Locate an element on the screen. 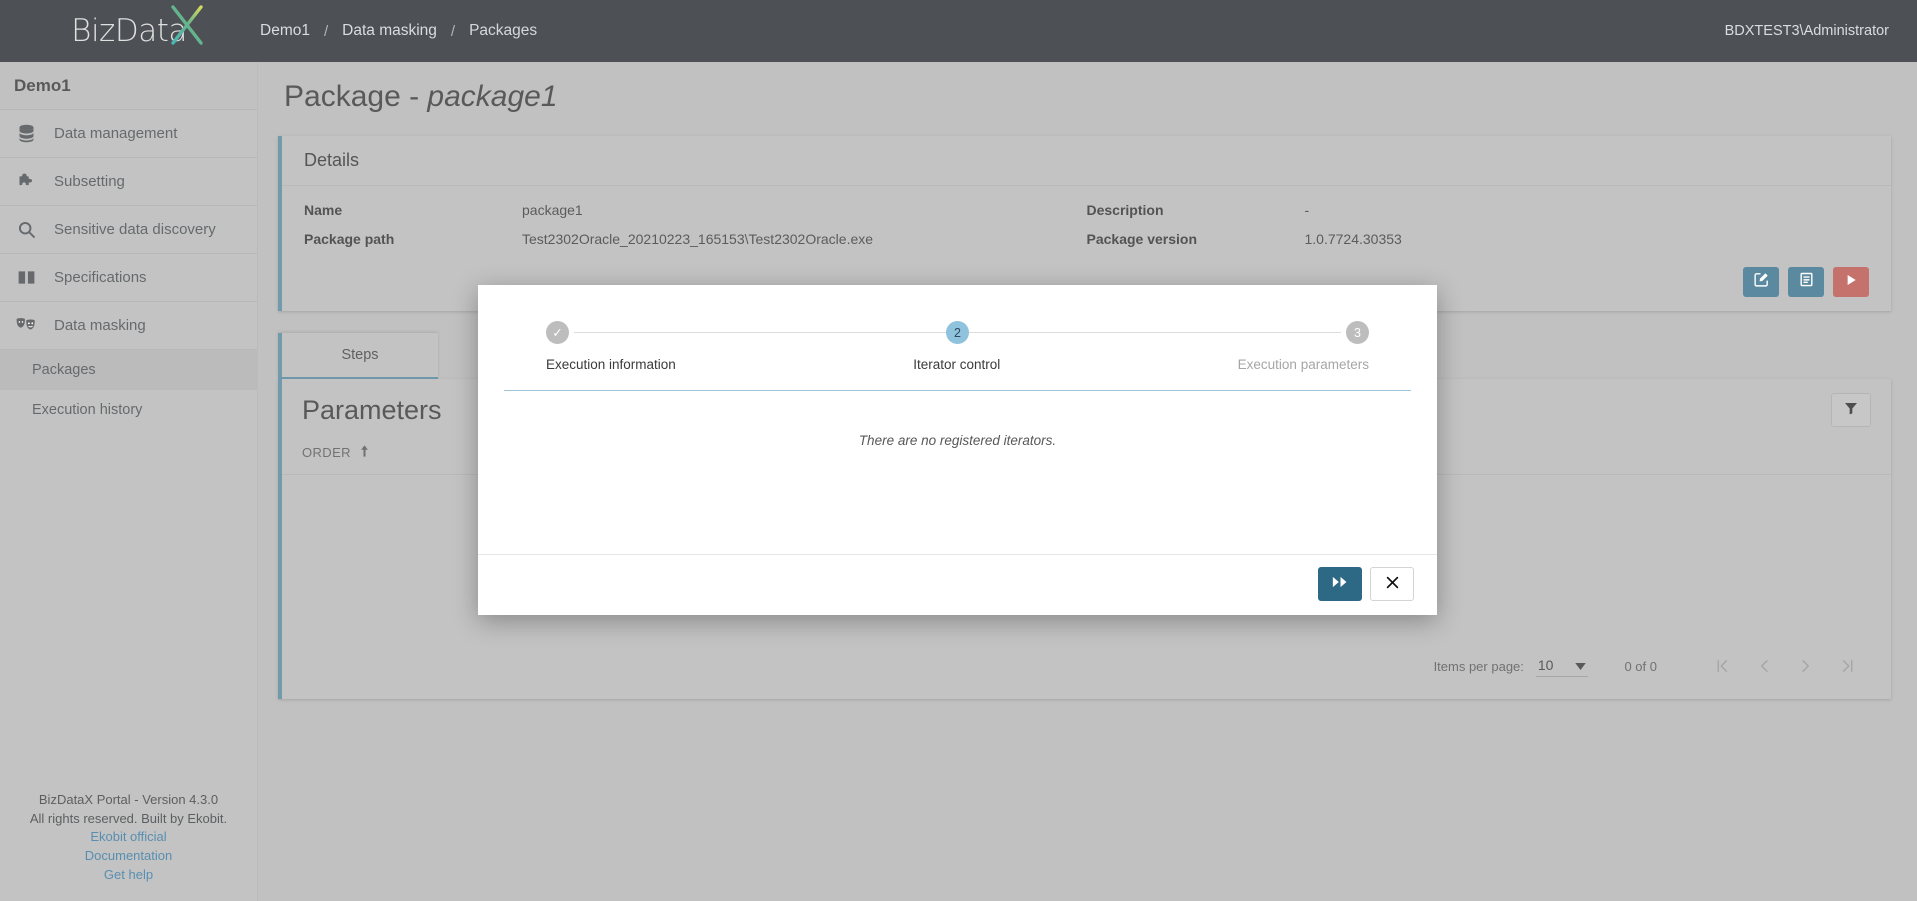  step-3-label: Execution parameters is located at coordinates (1303, 364).